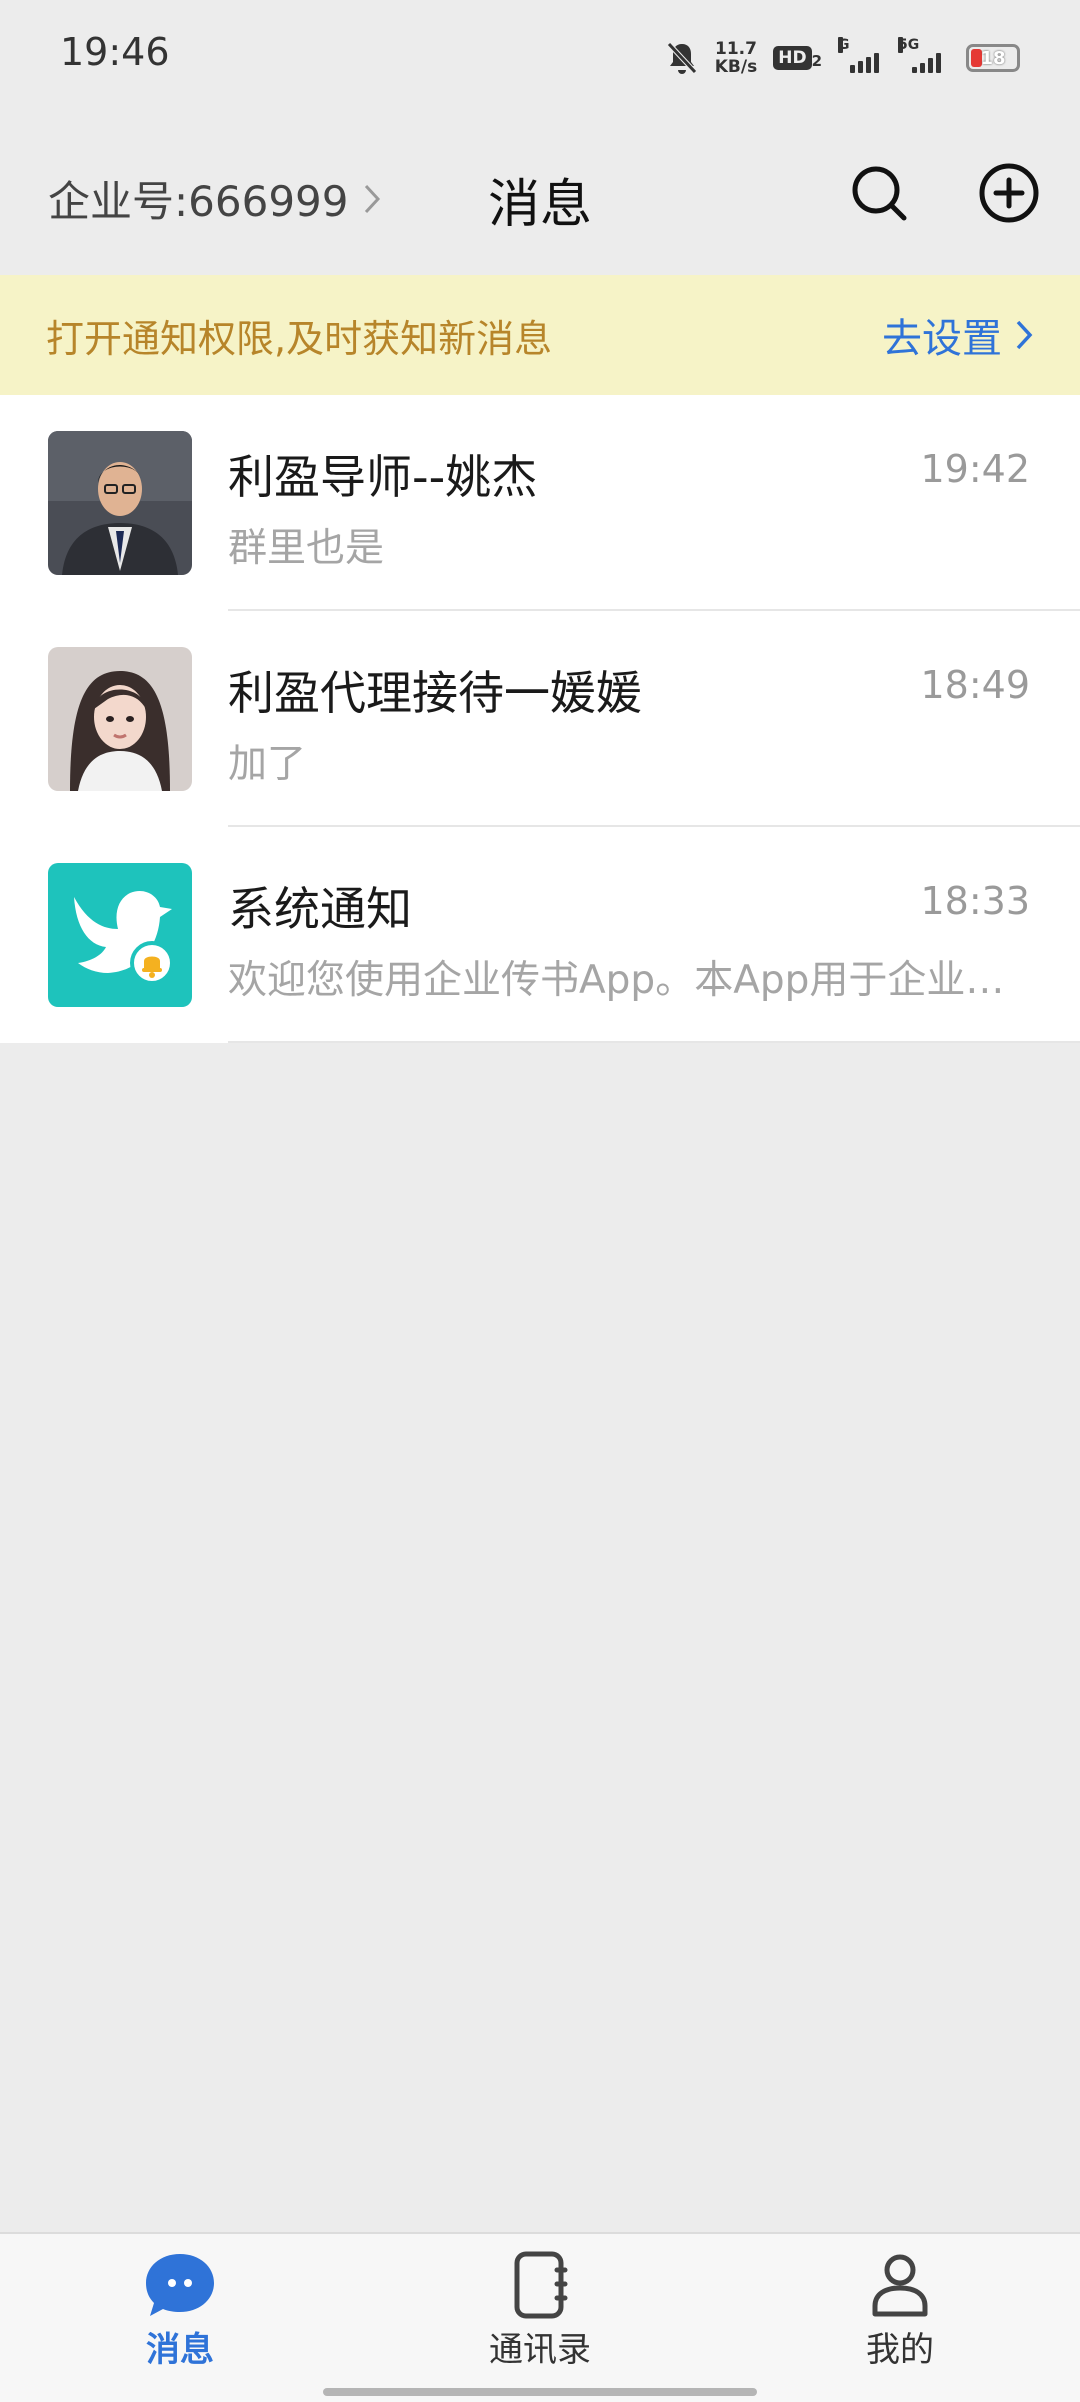 The height and width of the screenshot is (2402, 1080). I want to click on signal-5g-label: 5G, so click(909, 45).